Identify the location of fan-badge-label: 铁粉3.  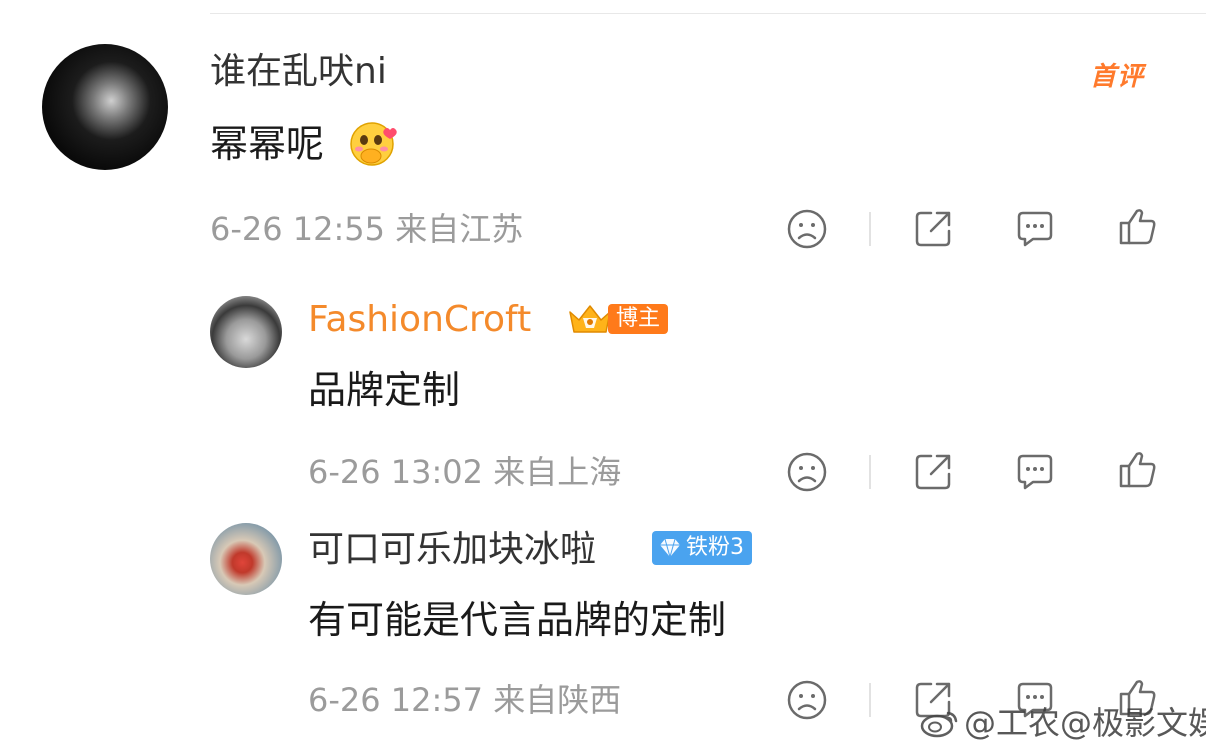
(715, 547).